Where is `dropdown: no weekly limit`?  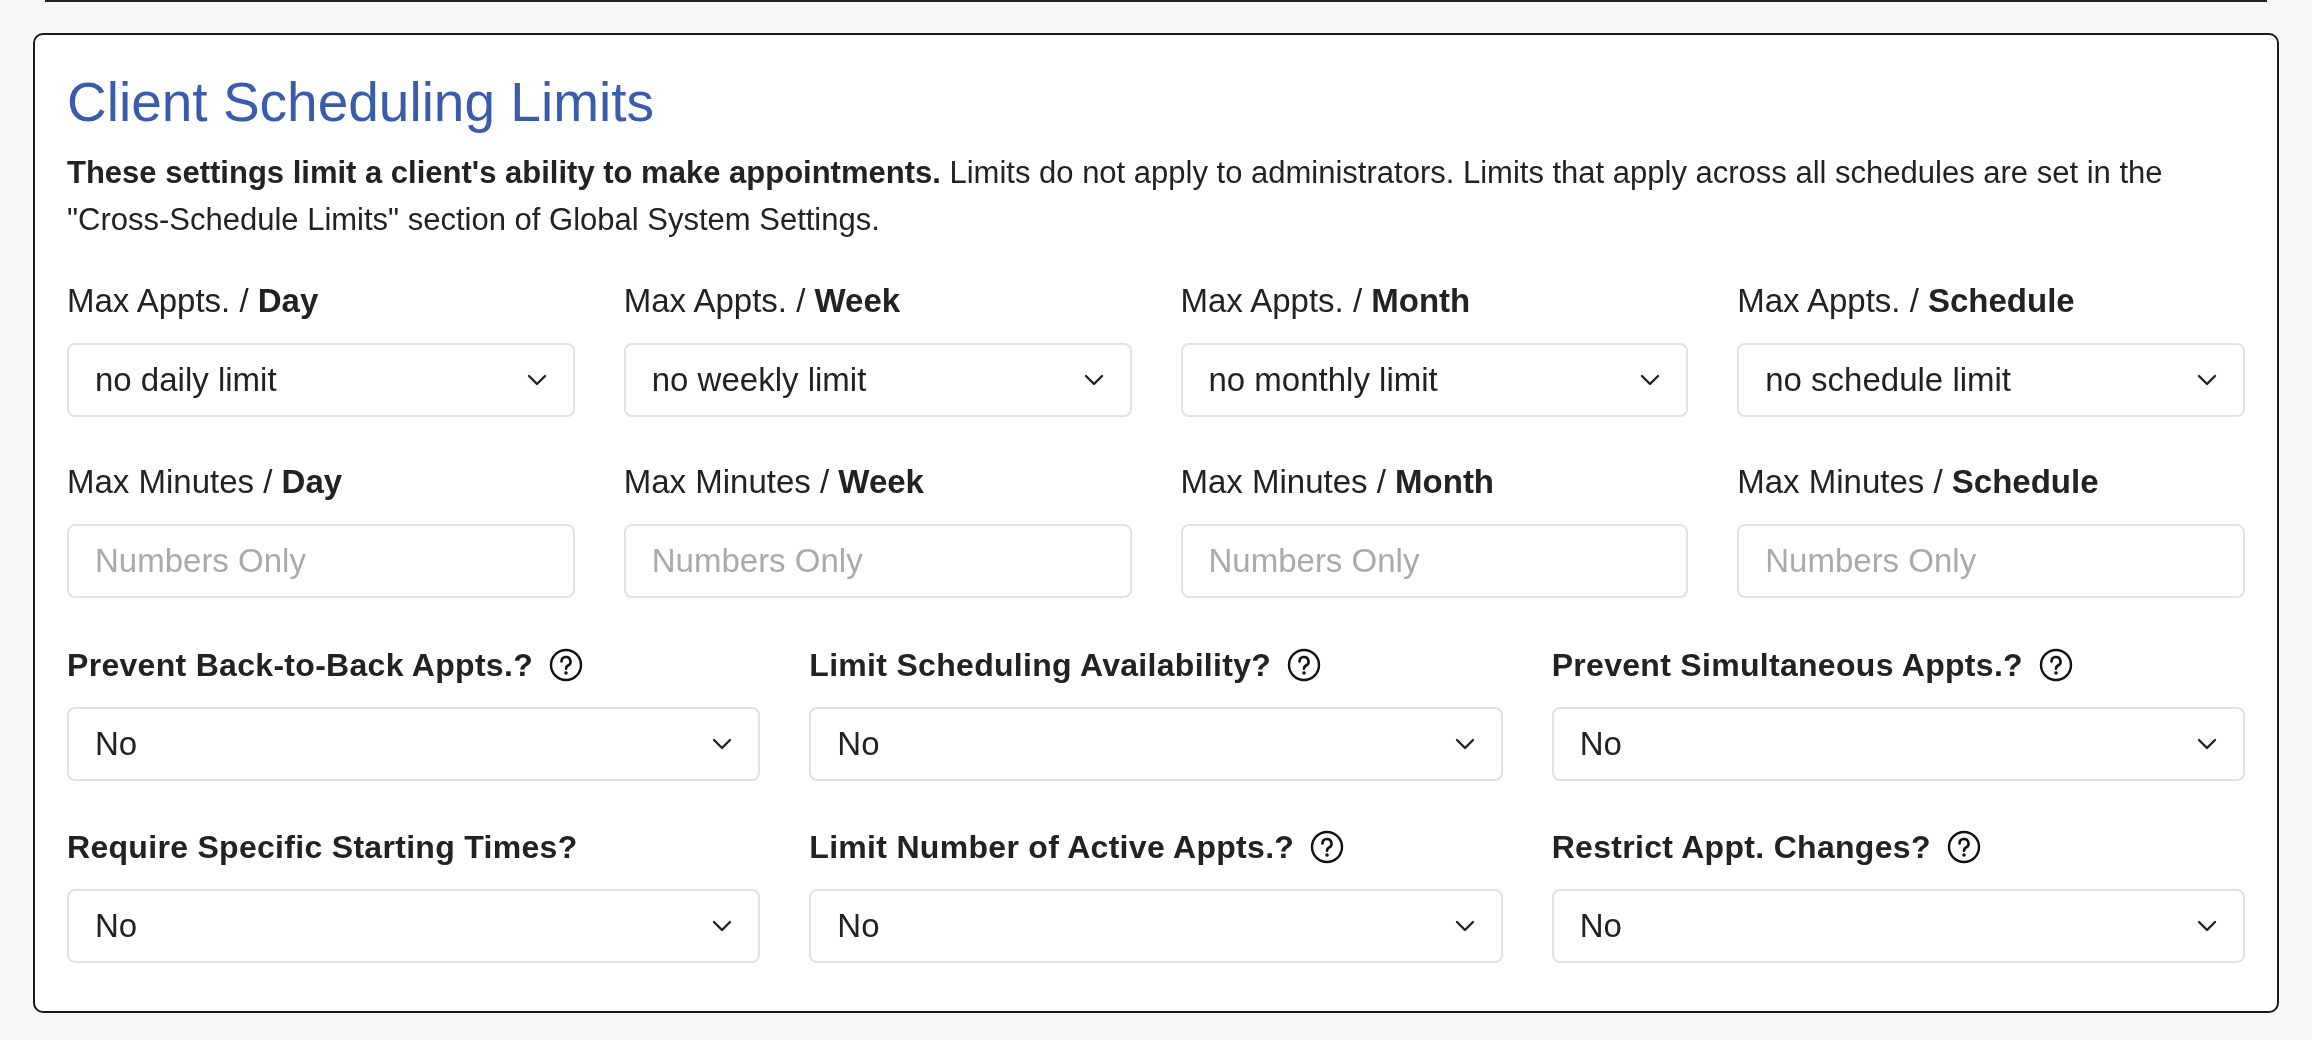 dropdown: no weekly limit is located at coordinates (877, 380).